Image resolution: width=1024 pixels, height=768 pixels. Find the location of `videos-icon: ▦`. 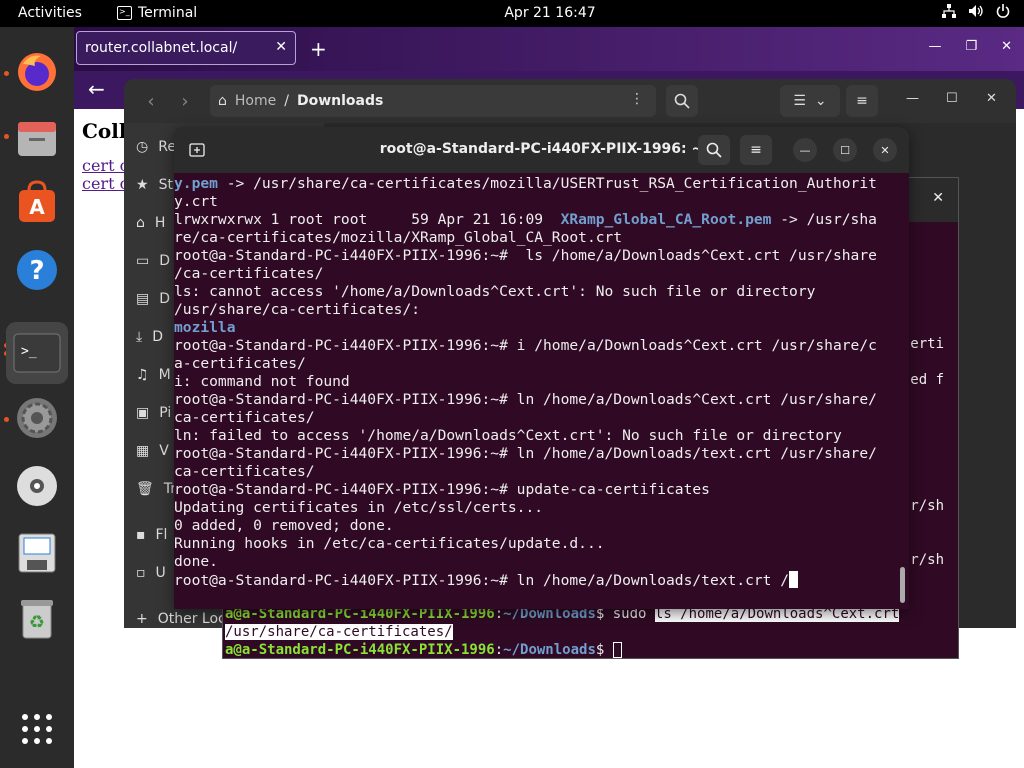

videos-icon: ▦ is located at coordinates (143, 451).